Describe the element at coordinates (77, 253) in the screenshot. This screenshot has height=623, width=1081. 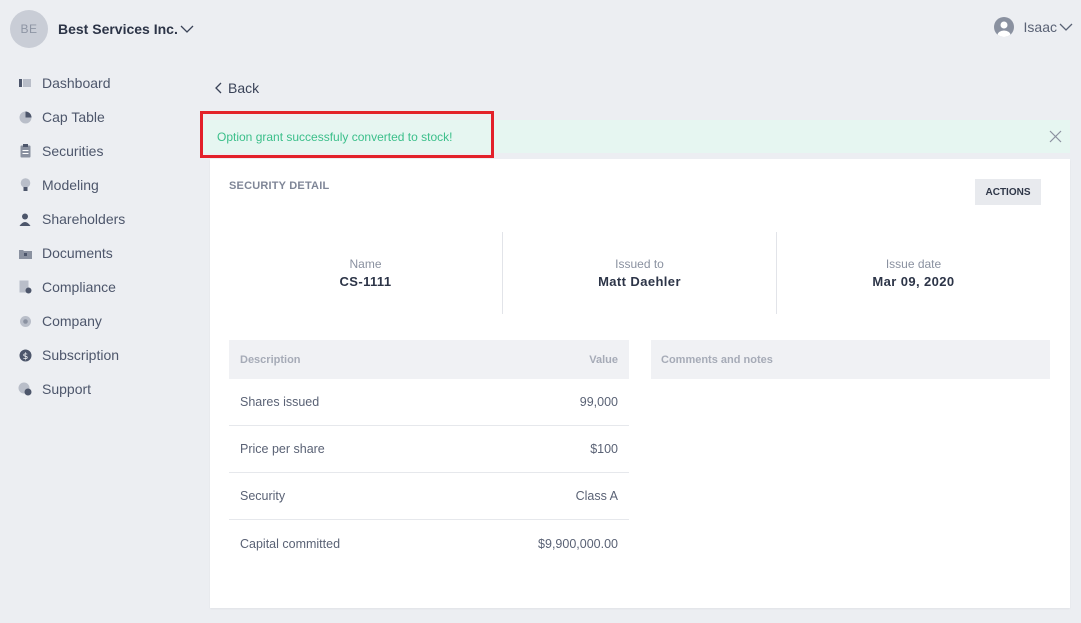
I see `sidebar-item-label: Documents` at that location.